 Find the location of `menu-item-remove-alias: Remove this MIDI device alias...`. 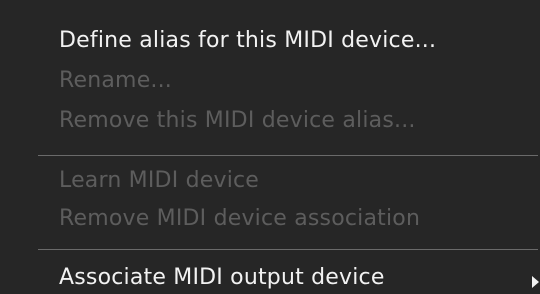

menu-item-remove-alias: Remove this MIDI device alias... is located at coordinates (237, 120).